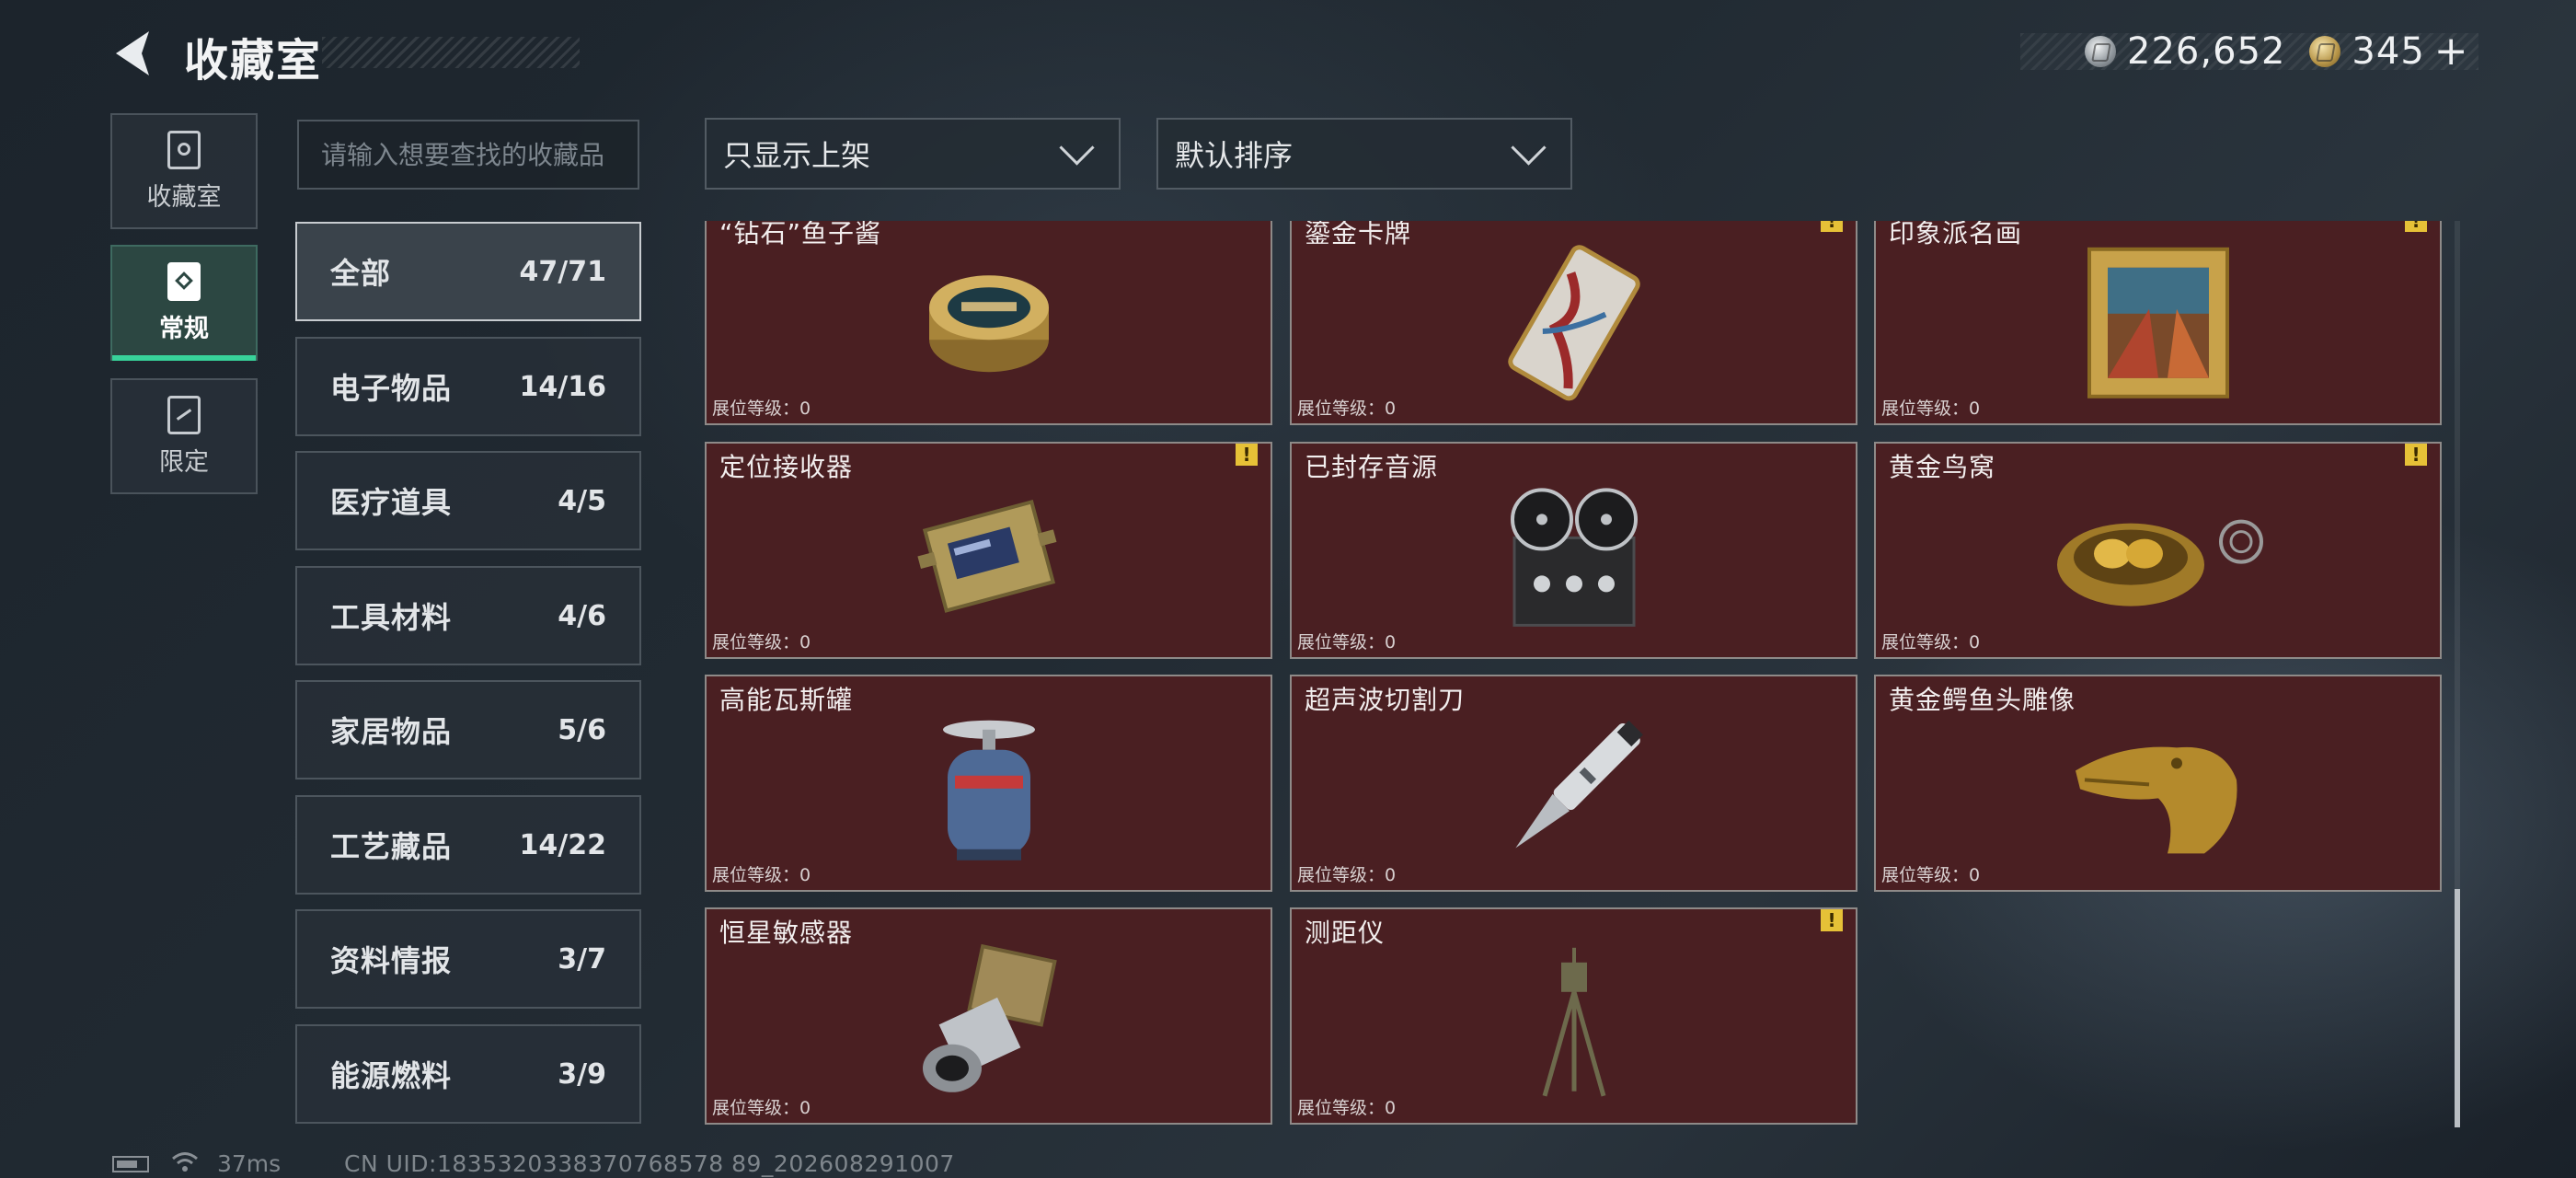 This screenshot has width=2576, height=1178. I want to click on category-name: 医疗道具, so click(391, 502).